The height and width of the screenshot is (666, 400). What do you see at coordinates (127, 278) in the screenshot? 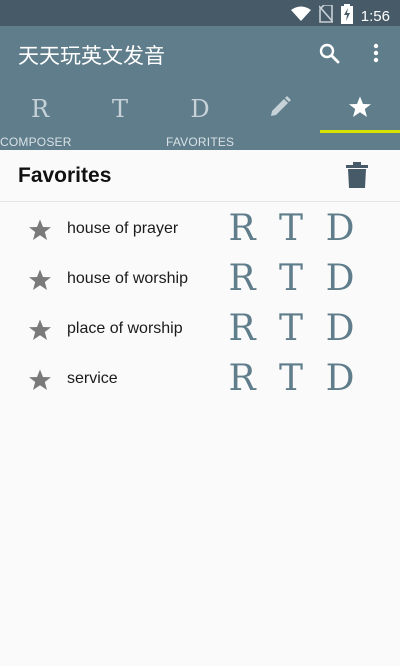
I see `favorite-text: house of worship` at bounding box center [127, 278].